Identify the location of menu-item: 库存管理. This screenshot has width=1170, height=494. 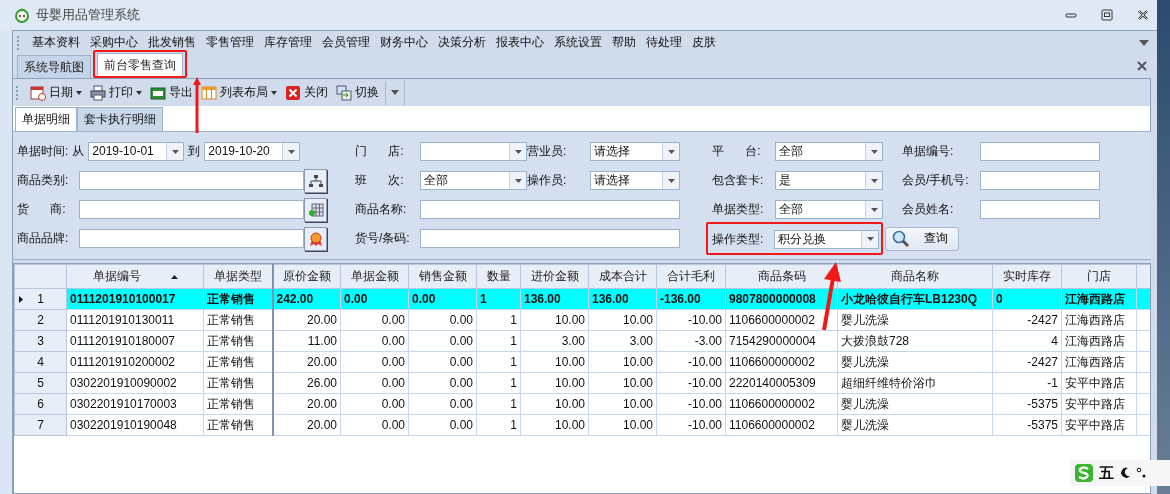
(288, 42).